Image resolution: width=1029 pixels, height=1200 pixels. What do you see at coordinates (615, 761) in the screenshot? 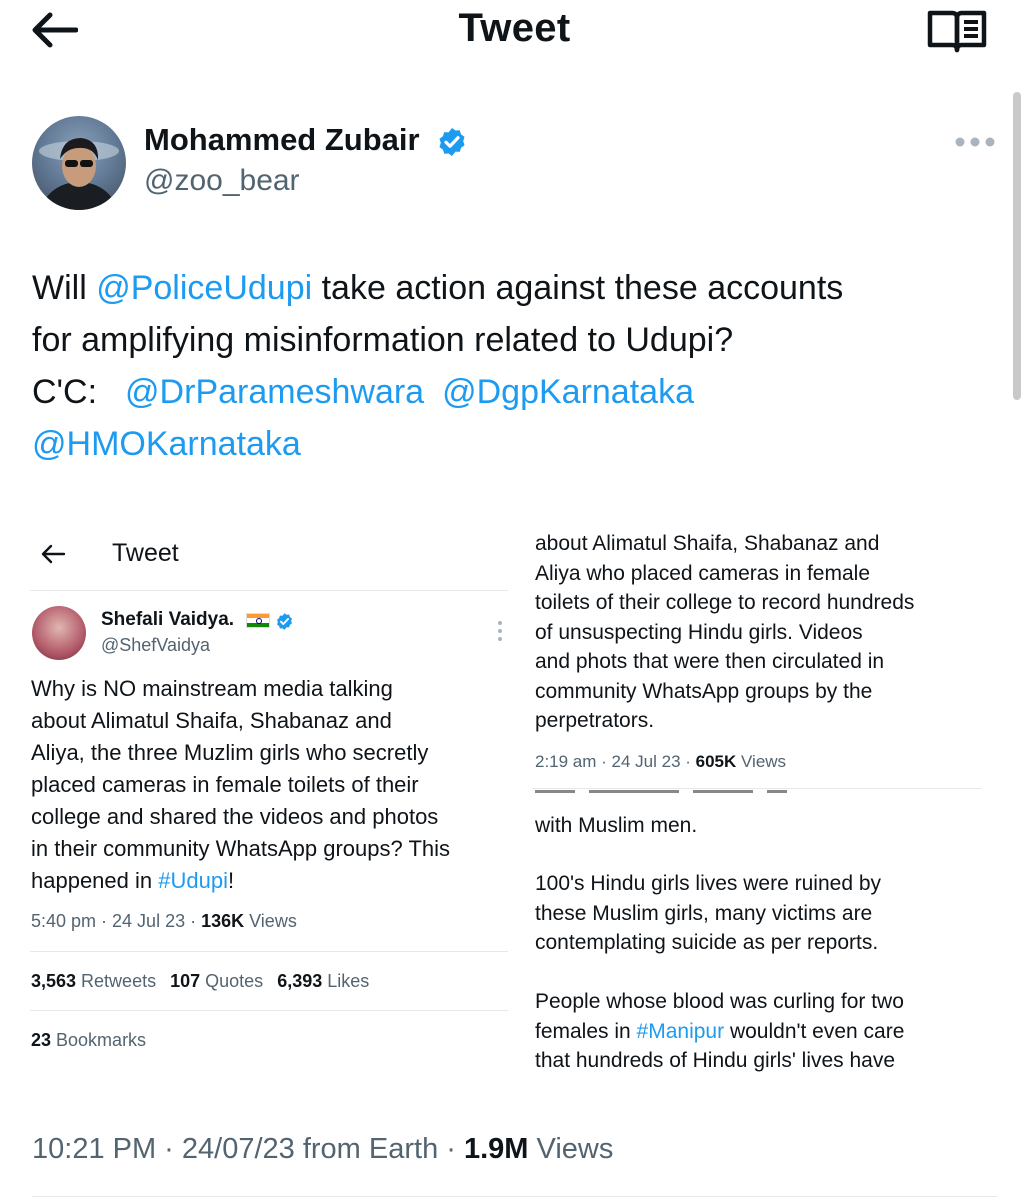
I see `timestamp: 2:19 am · 24 Jul 23 ·` at bounding box center [615, 761].